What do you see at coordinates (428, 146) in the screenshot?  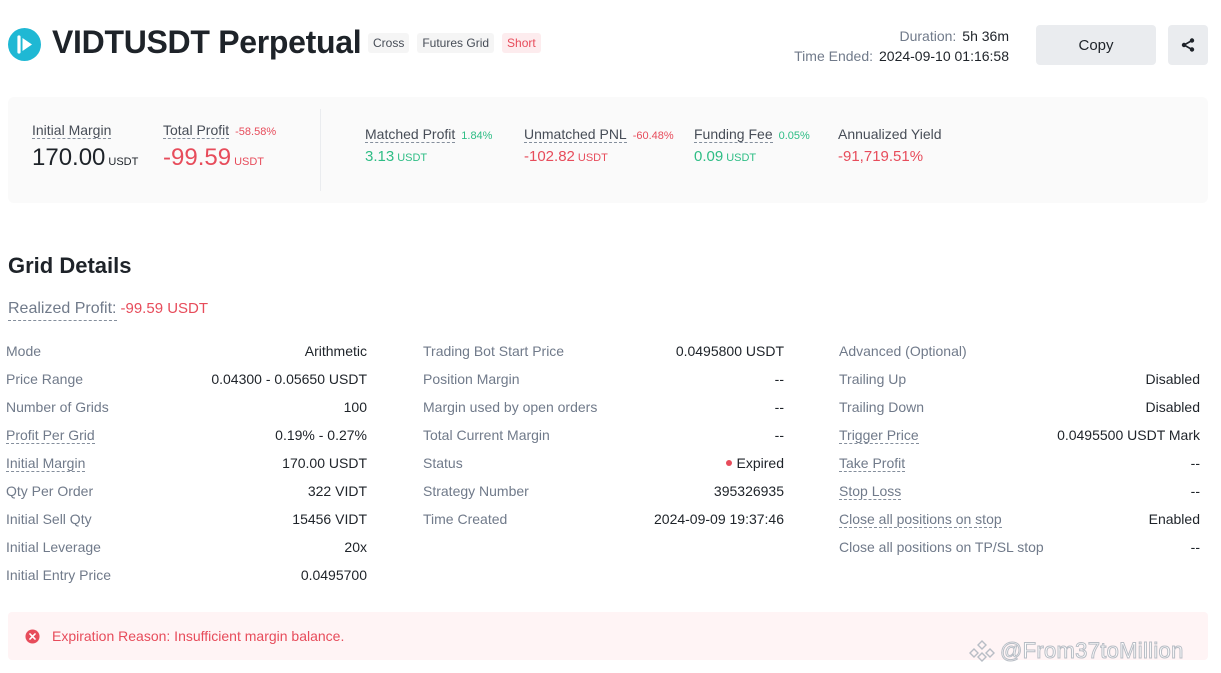 I see `stat-matched-profit: Matched Profit 1.84% 3.13 USDT` at bounding box center [428, 146].